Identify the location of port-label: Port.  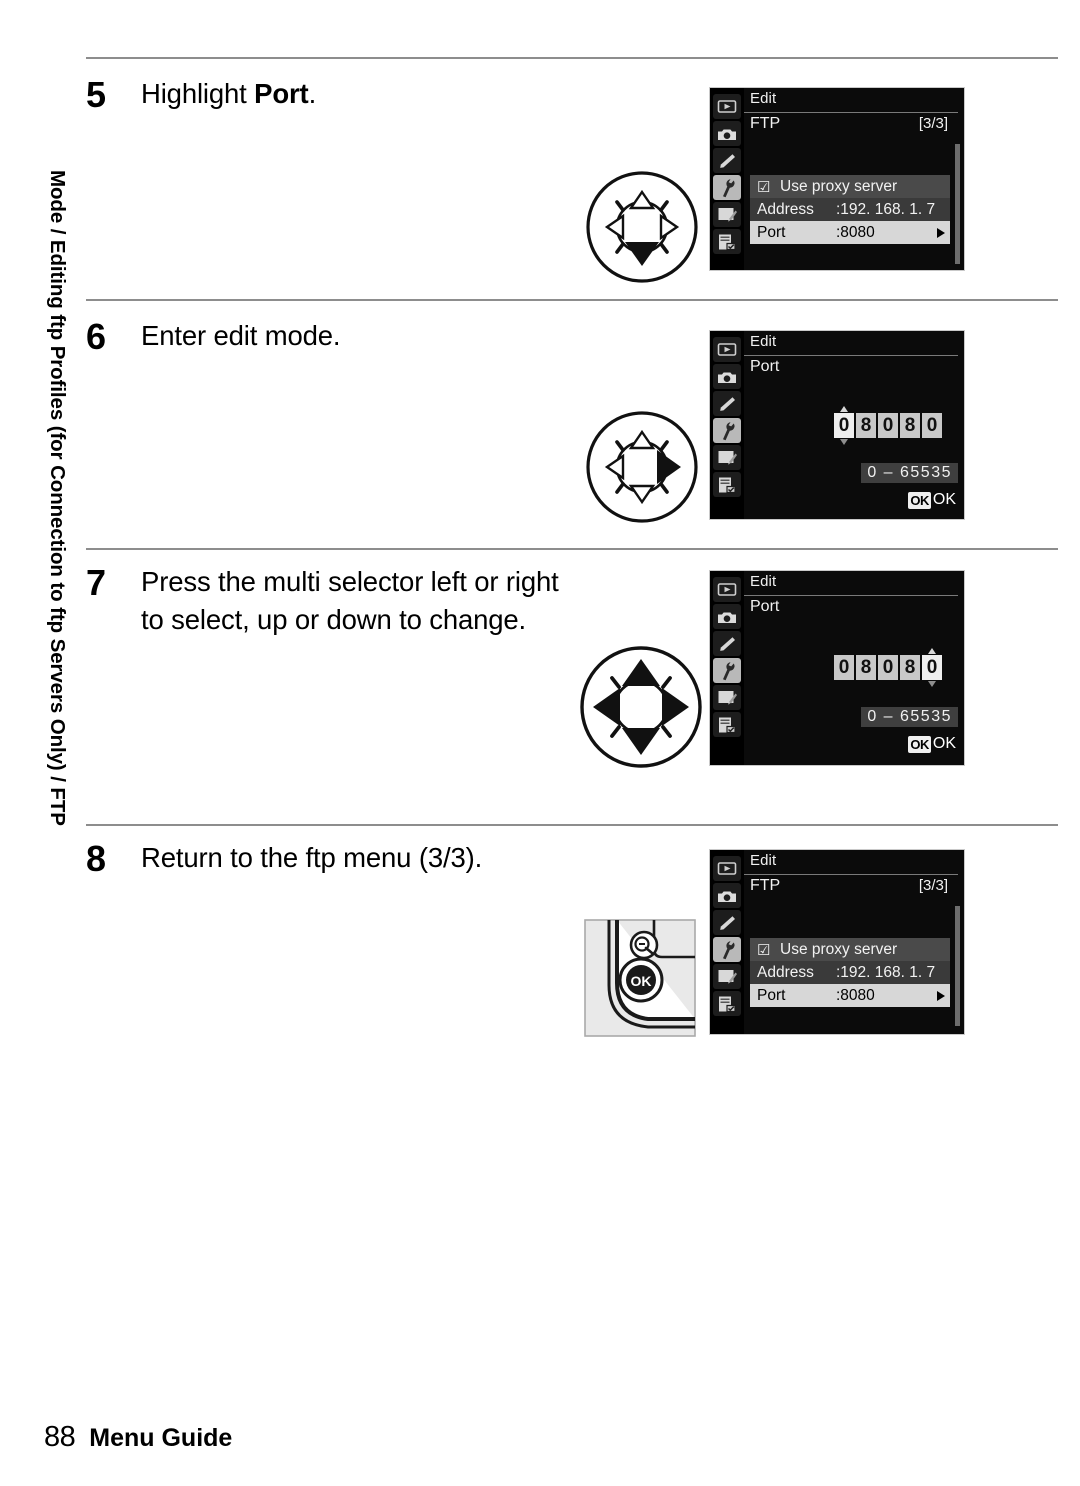
(771, 232).